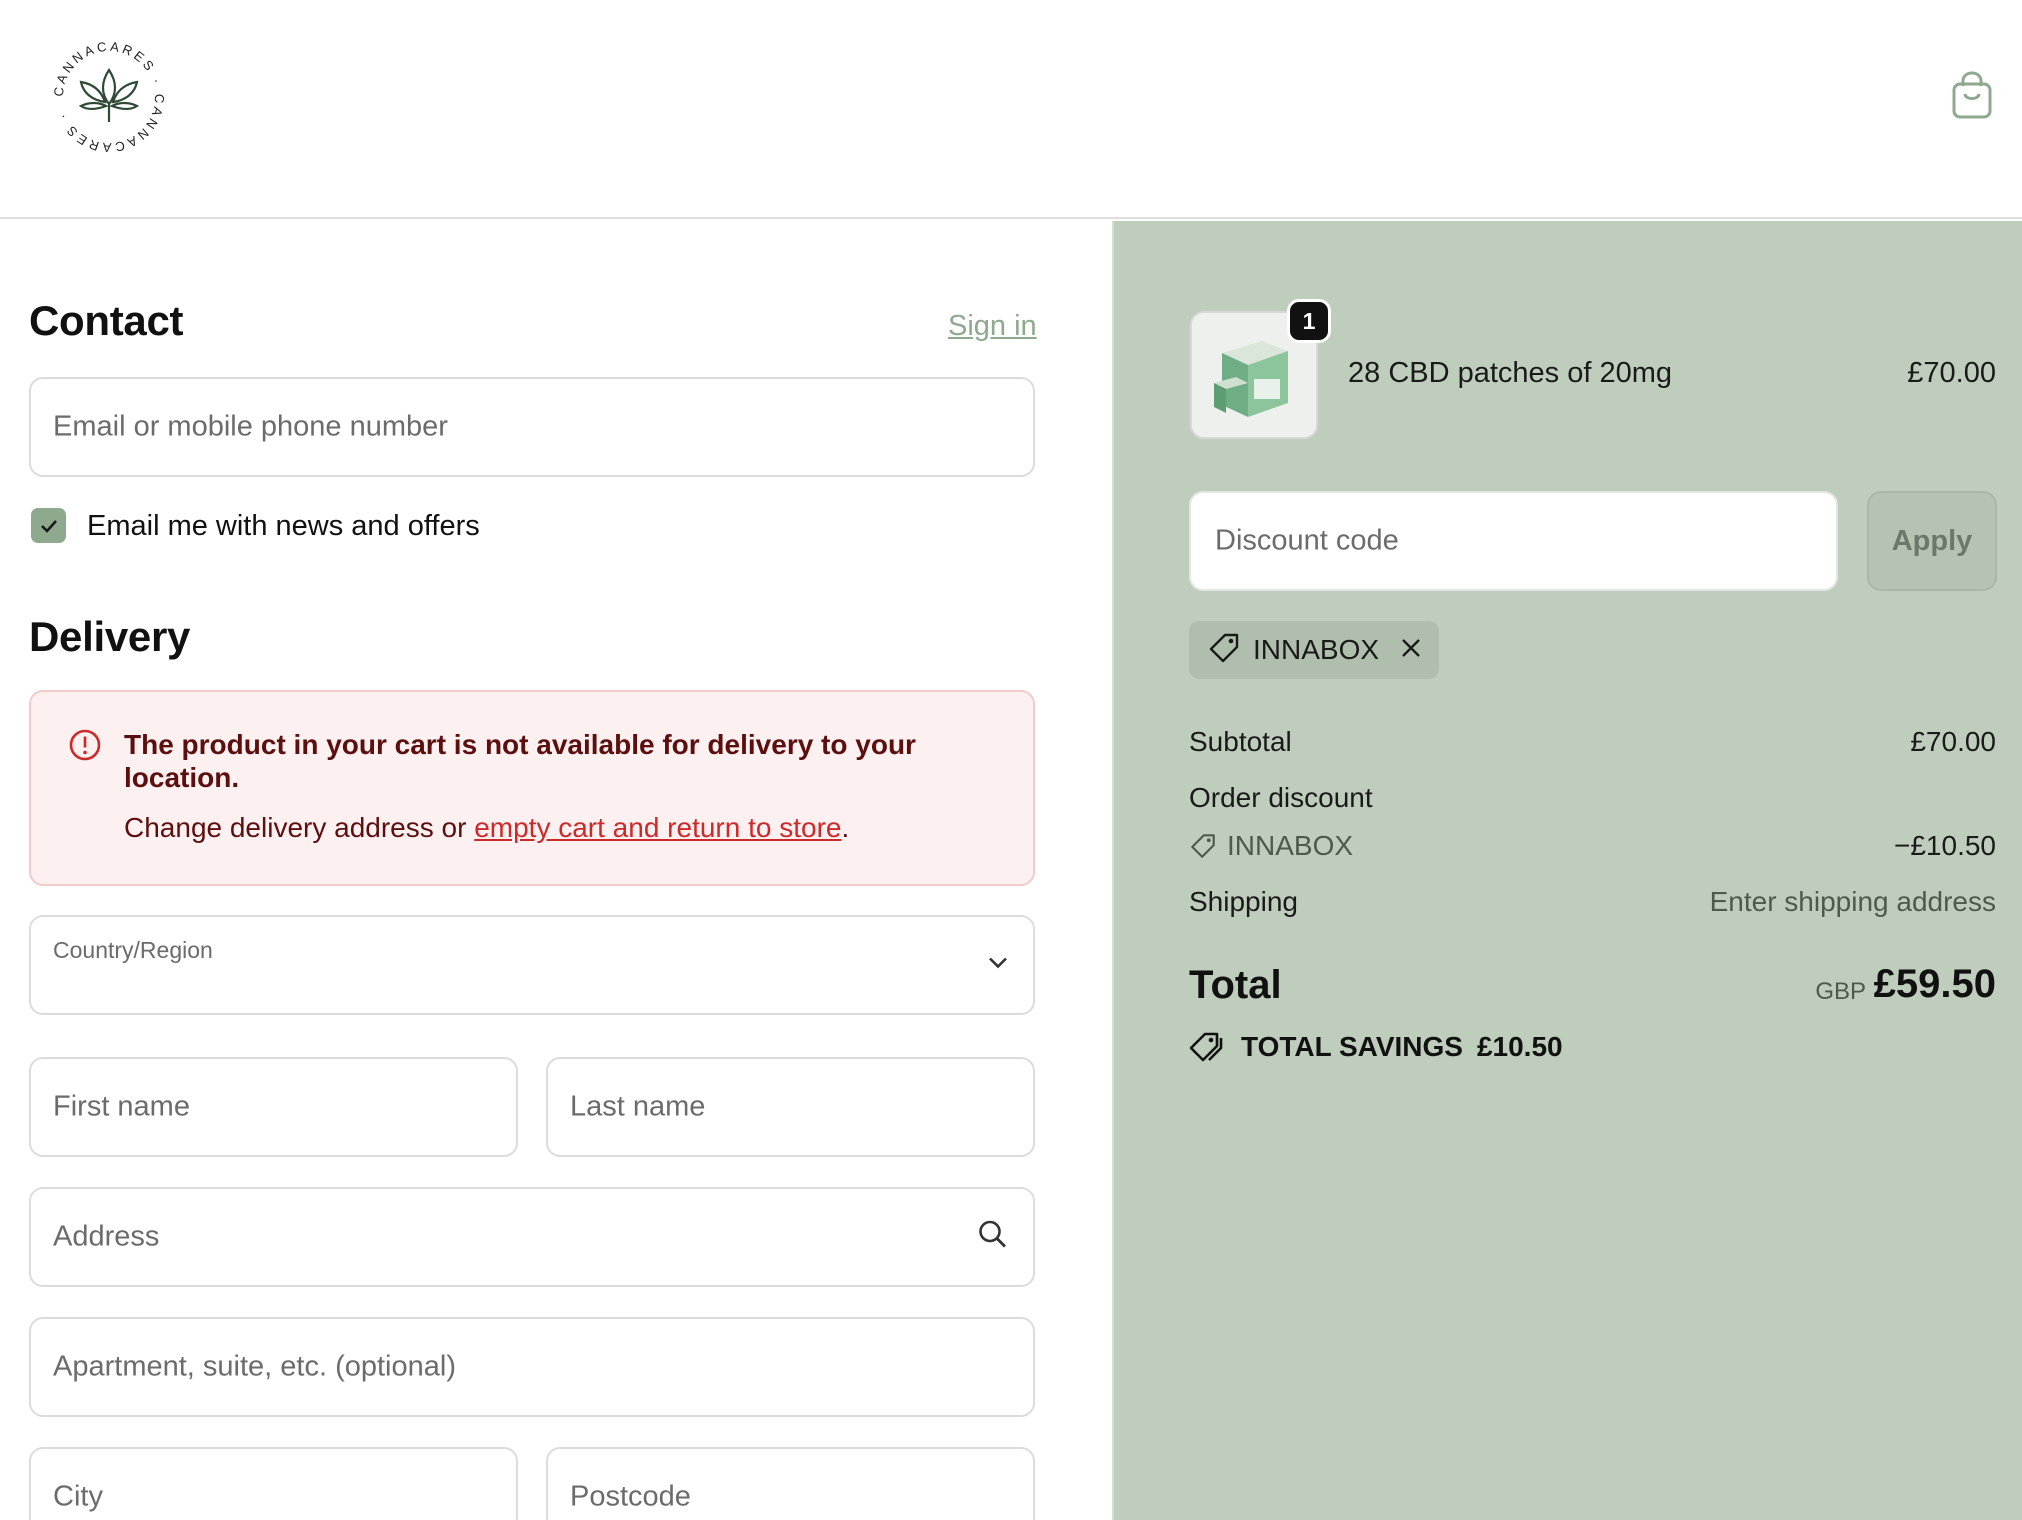 The image size is (2022, 1520). What do you see at coordinates (1309, 321) in the screenshot?
I see `quantity-badge: 1` at bounding box center [1309, 321].